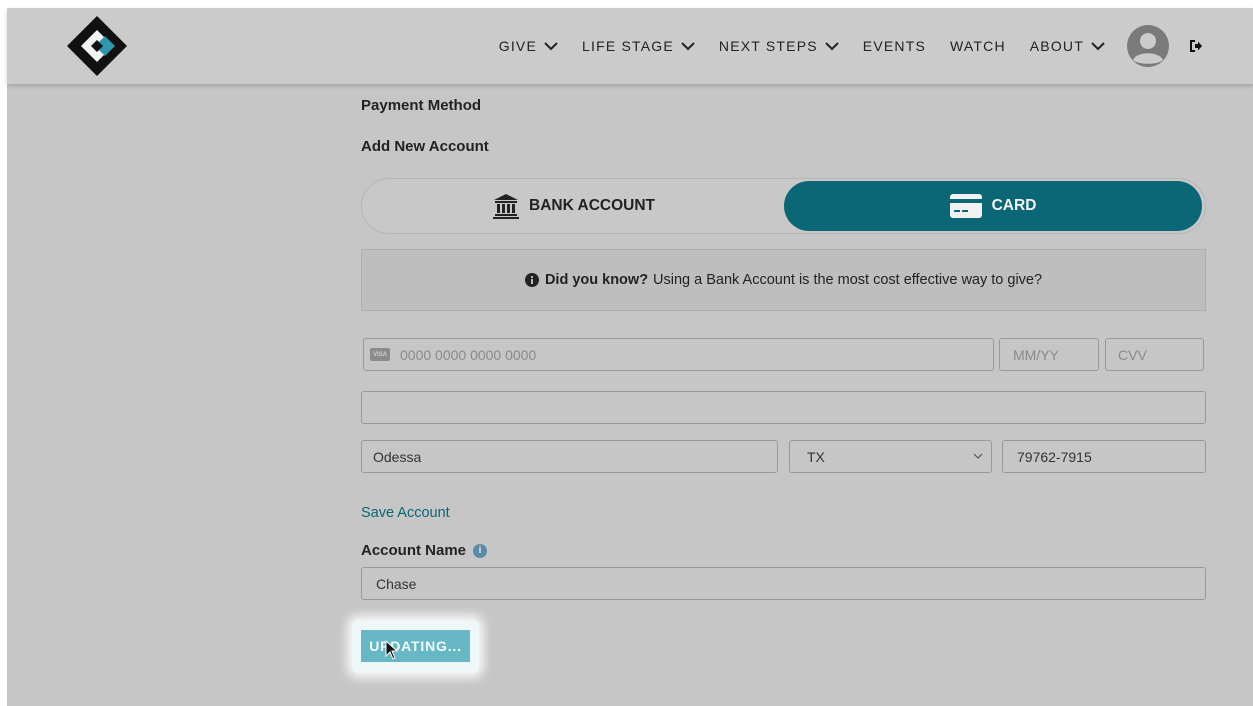  What do you see at coordinates (1154, 354) in the screenshot?
I see `cvv-input: CVV` at bounding box center [1154, 354].